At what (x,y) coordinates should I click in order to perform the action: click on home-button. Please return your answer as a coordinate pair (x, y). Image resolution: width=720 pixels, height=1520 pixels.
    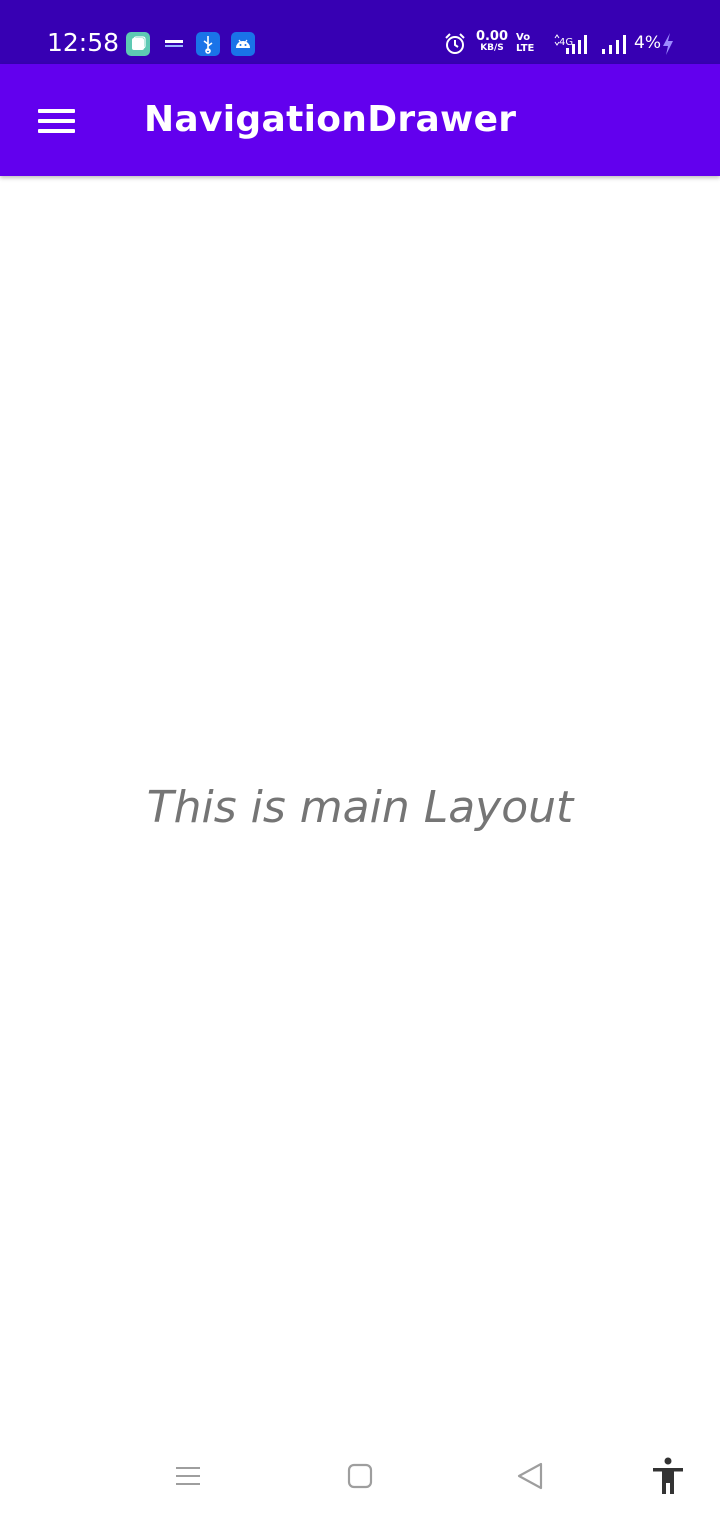
    Looking at the image, I should click on (360, 1478).